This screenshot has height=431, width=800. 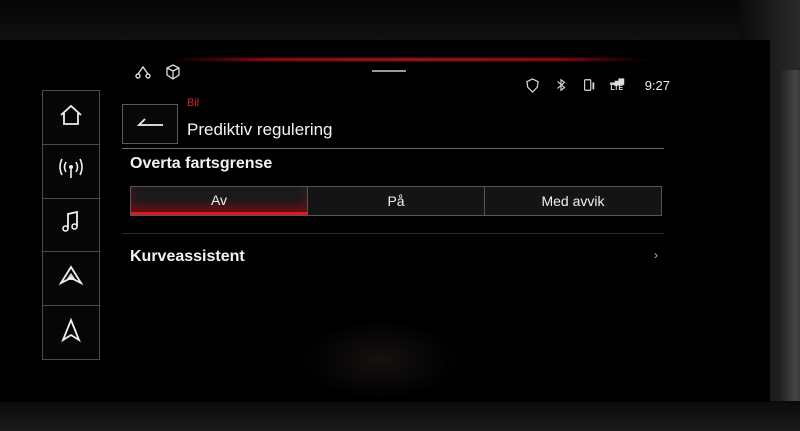 I want to click on setting-label: Overta fartsgrense, so click(x=201, y=163).